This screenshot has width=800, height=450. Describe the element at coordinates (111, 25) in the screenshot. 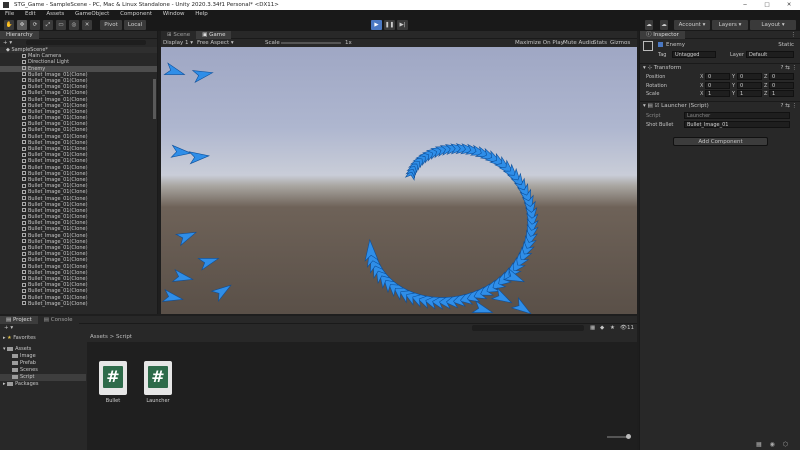

I see `pivot-toggle: Pivot` at that location.